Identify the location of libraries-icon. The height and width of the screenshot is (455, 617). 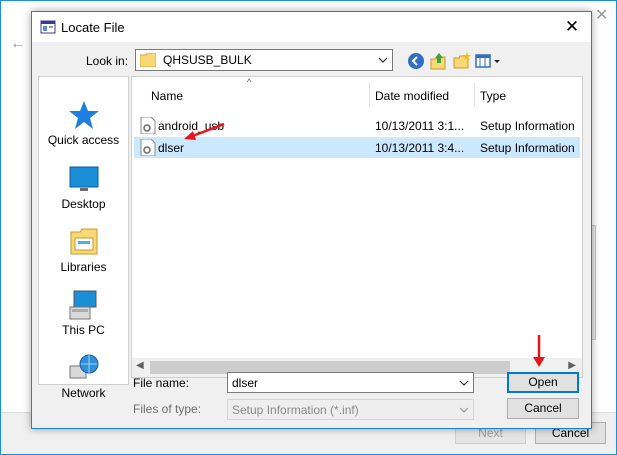
(83, 241).